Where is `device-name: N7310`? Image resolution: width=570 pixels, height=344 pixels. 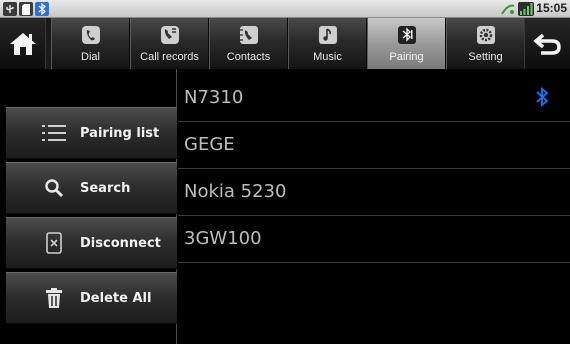 device-name: N7310 is located at coordinates (214, 97).